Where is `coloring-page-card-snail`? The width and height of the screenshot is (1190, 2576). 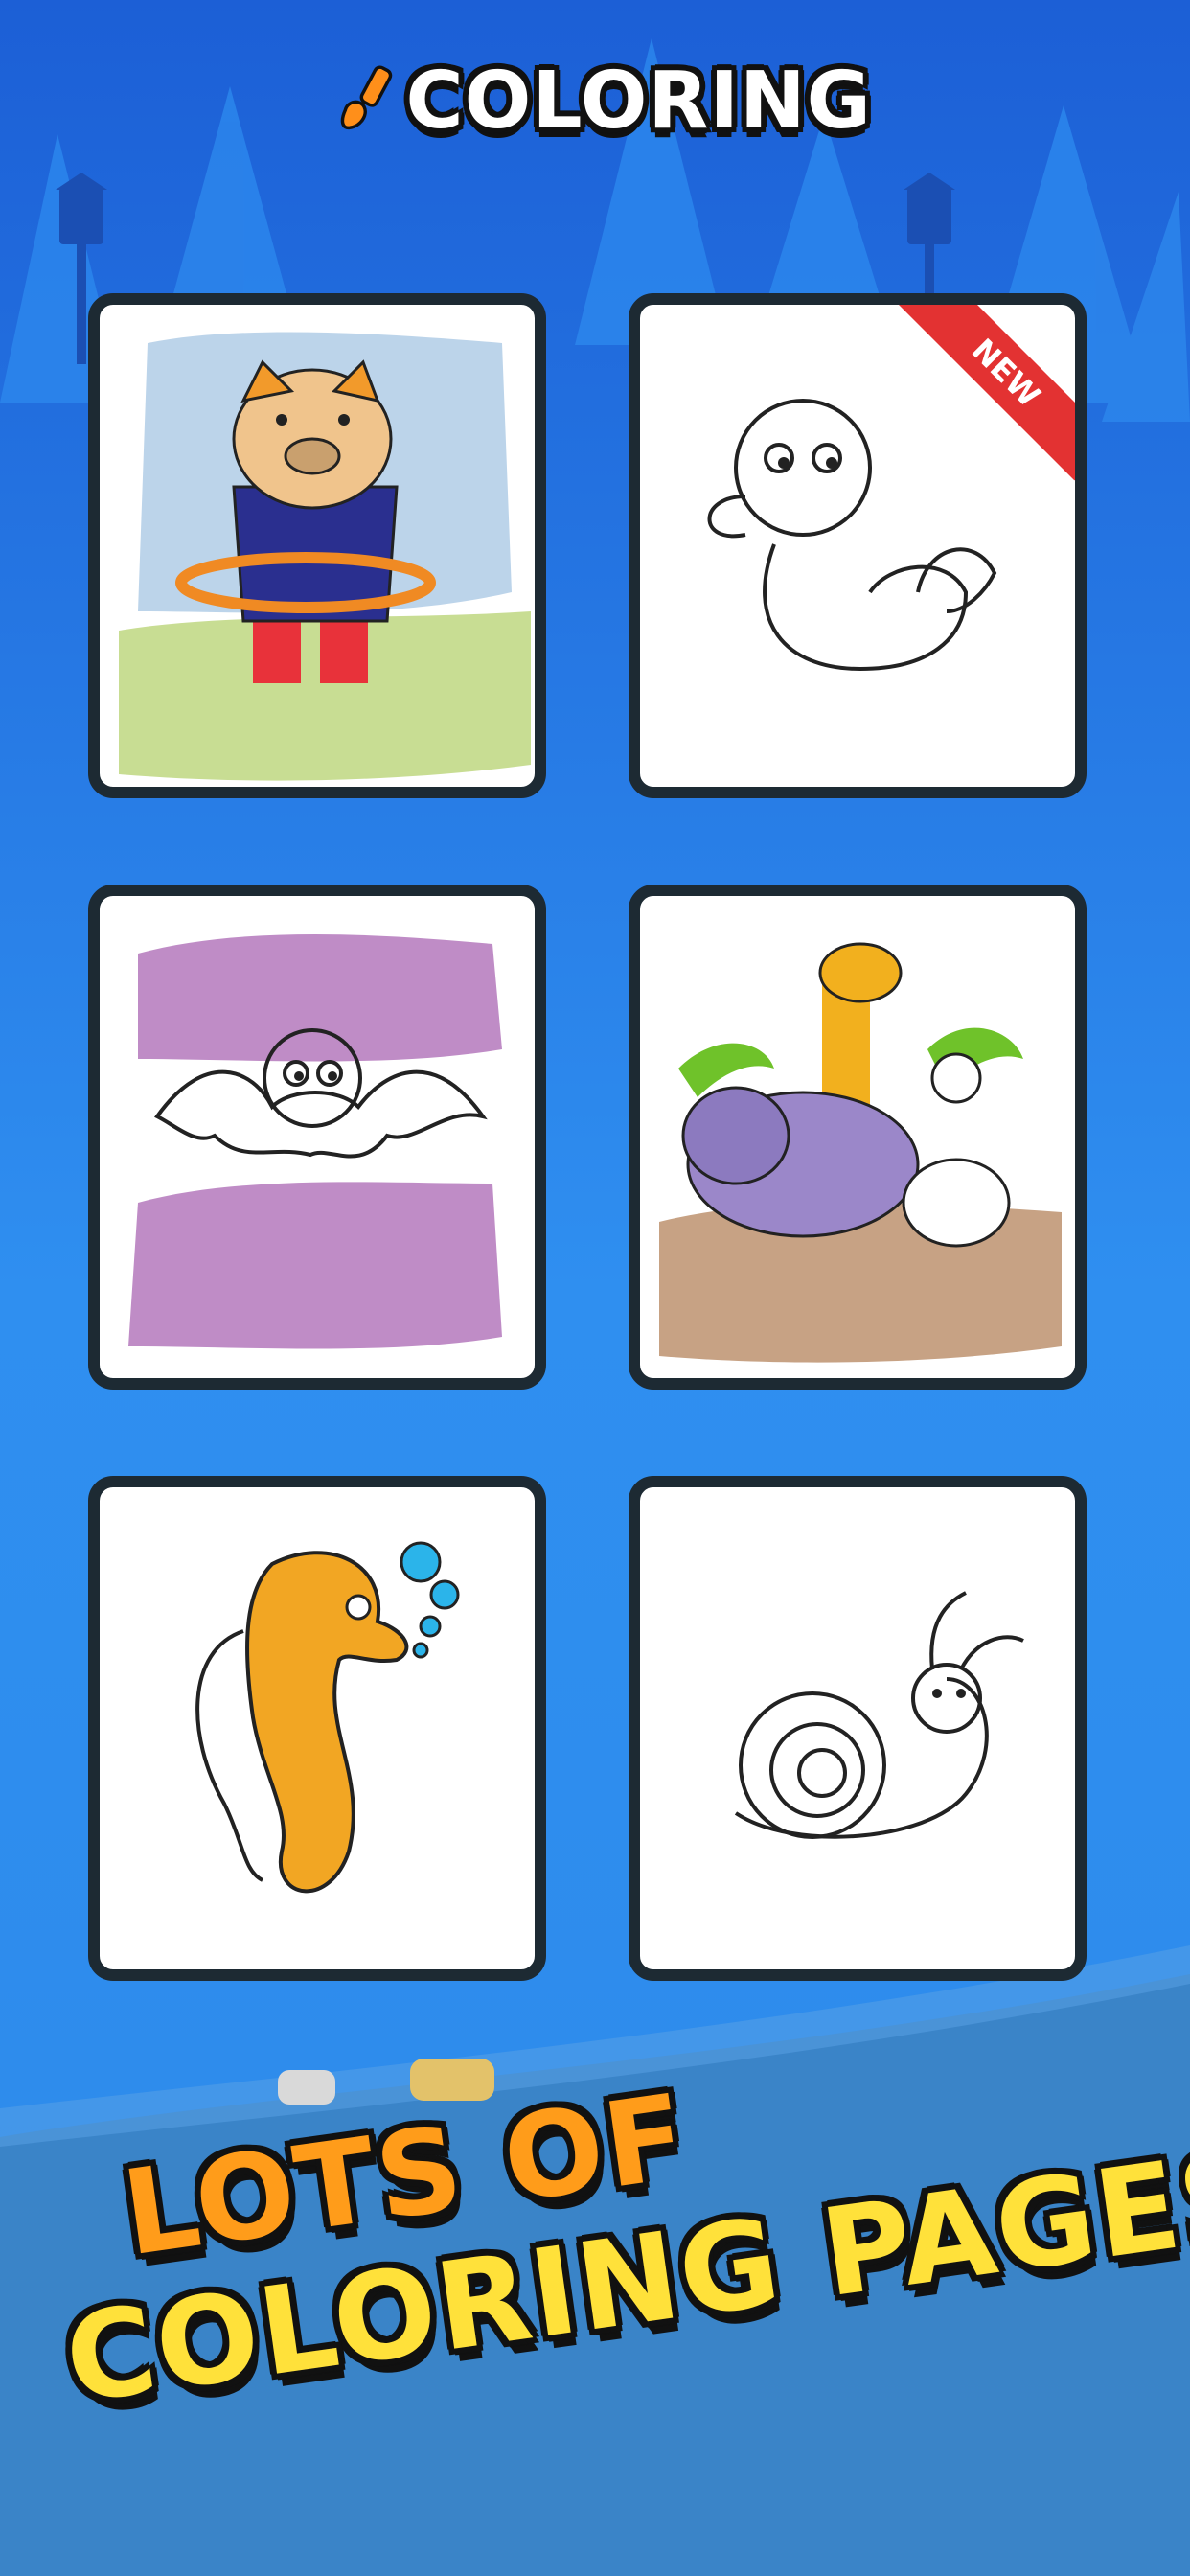 coloring-page-card-snail is located at coordinates (858, 1728).